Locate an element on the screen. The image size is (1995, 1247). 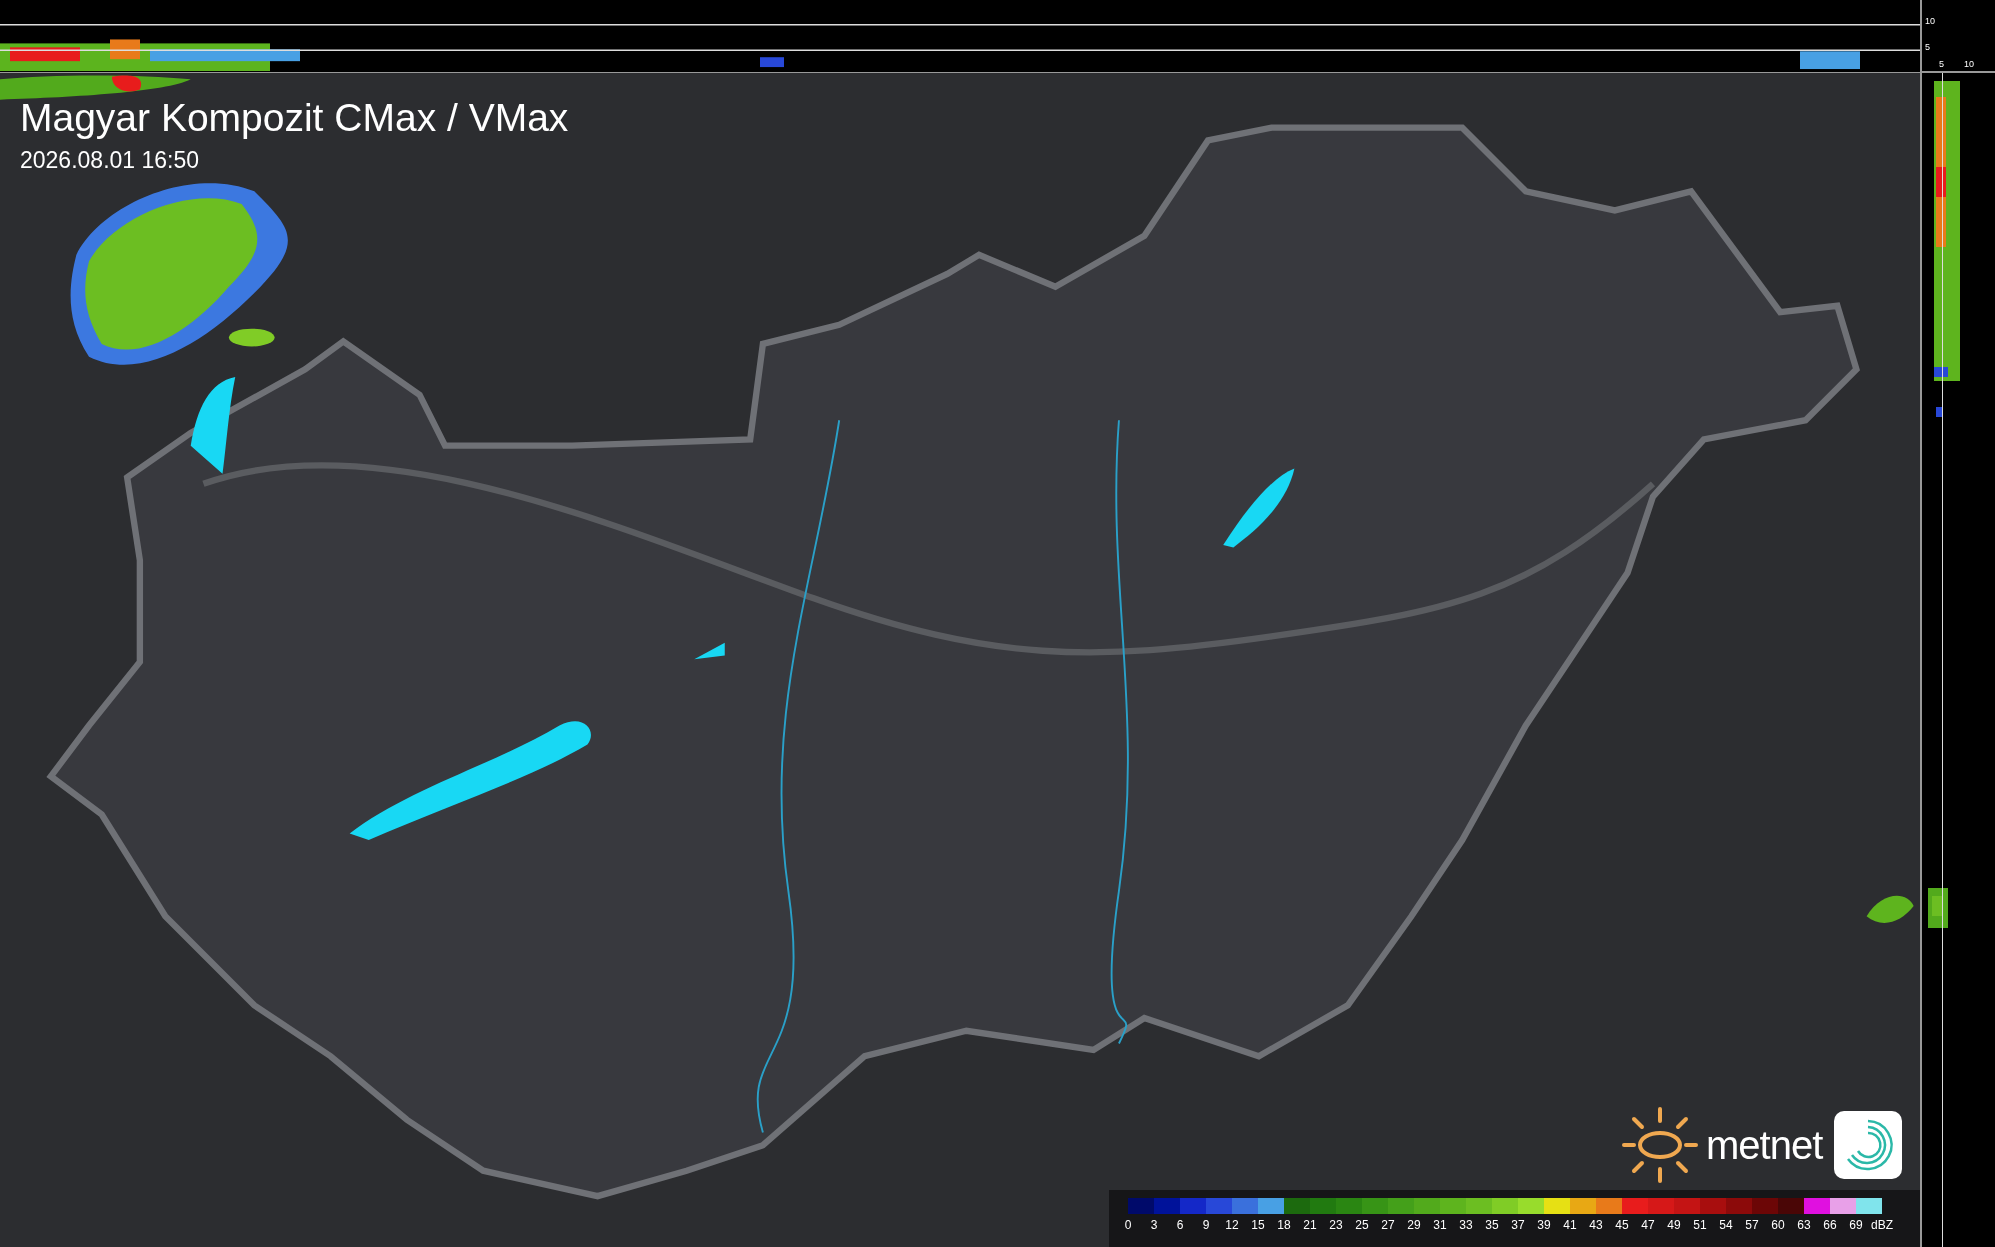
legend-label: 60 is located at coordinates (1778, 1225).